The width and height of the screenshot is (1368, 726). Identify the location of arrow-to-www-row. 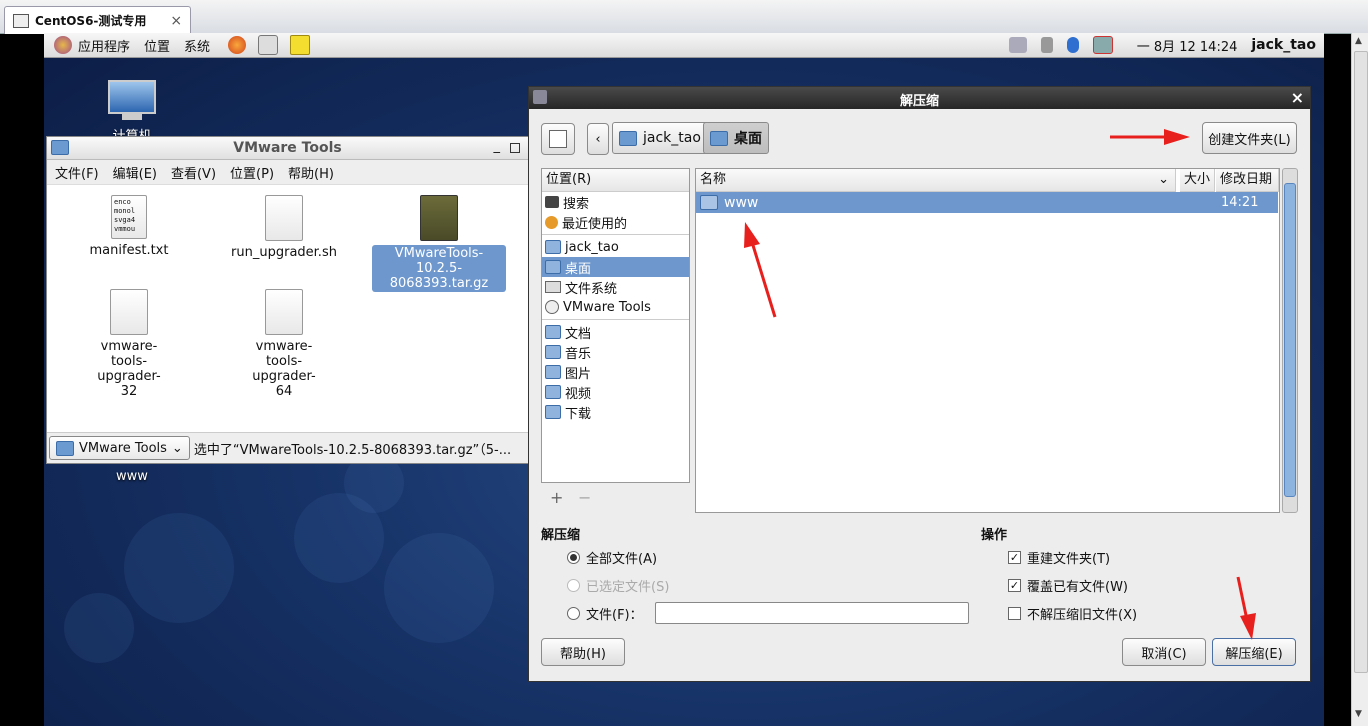
(760, 270).